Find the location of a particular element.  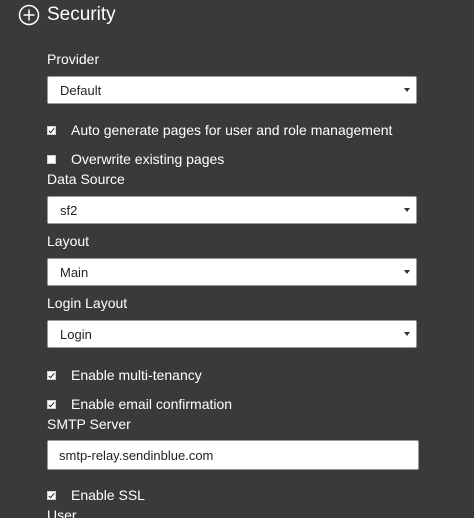

layout-select-value: Main is located at coordinates (74, 272).